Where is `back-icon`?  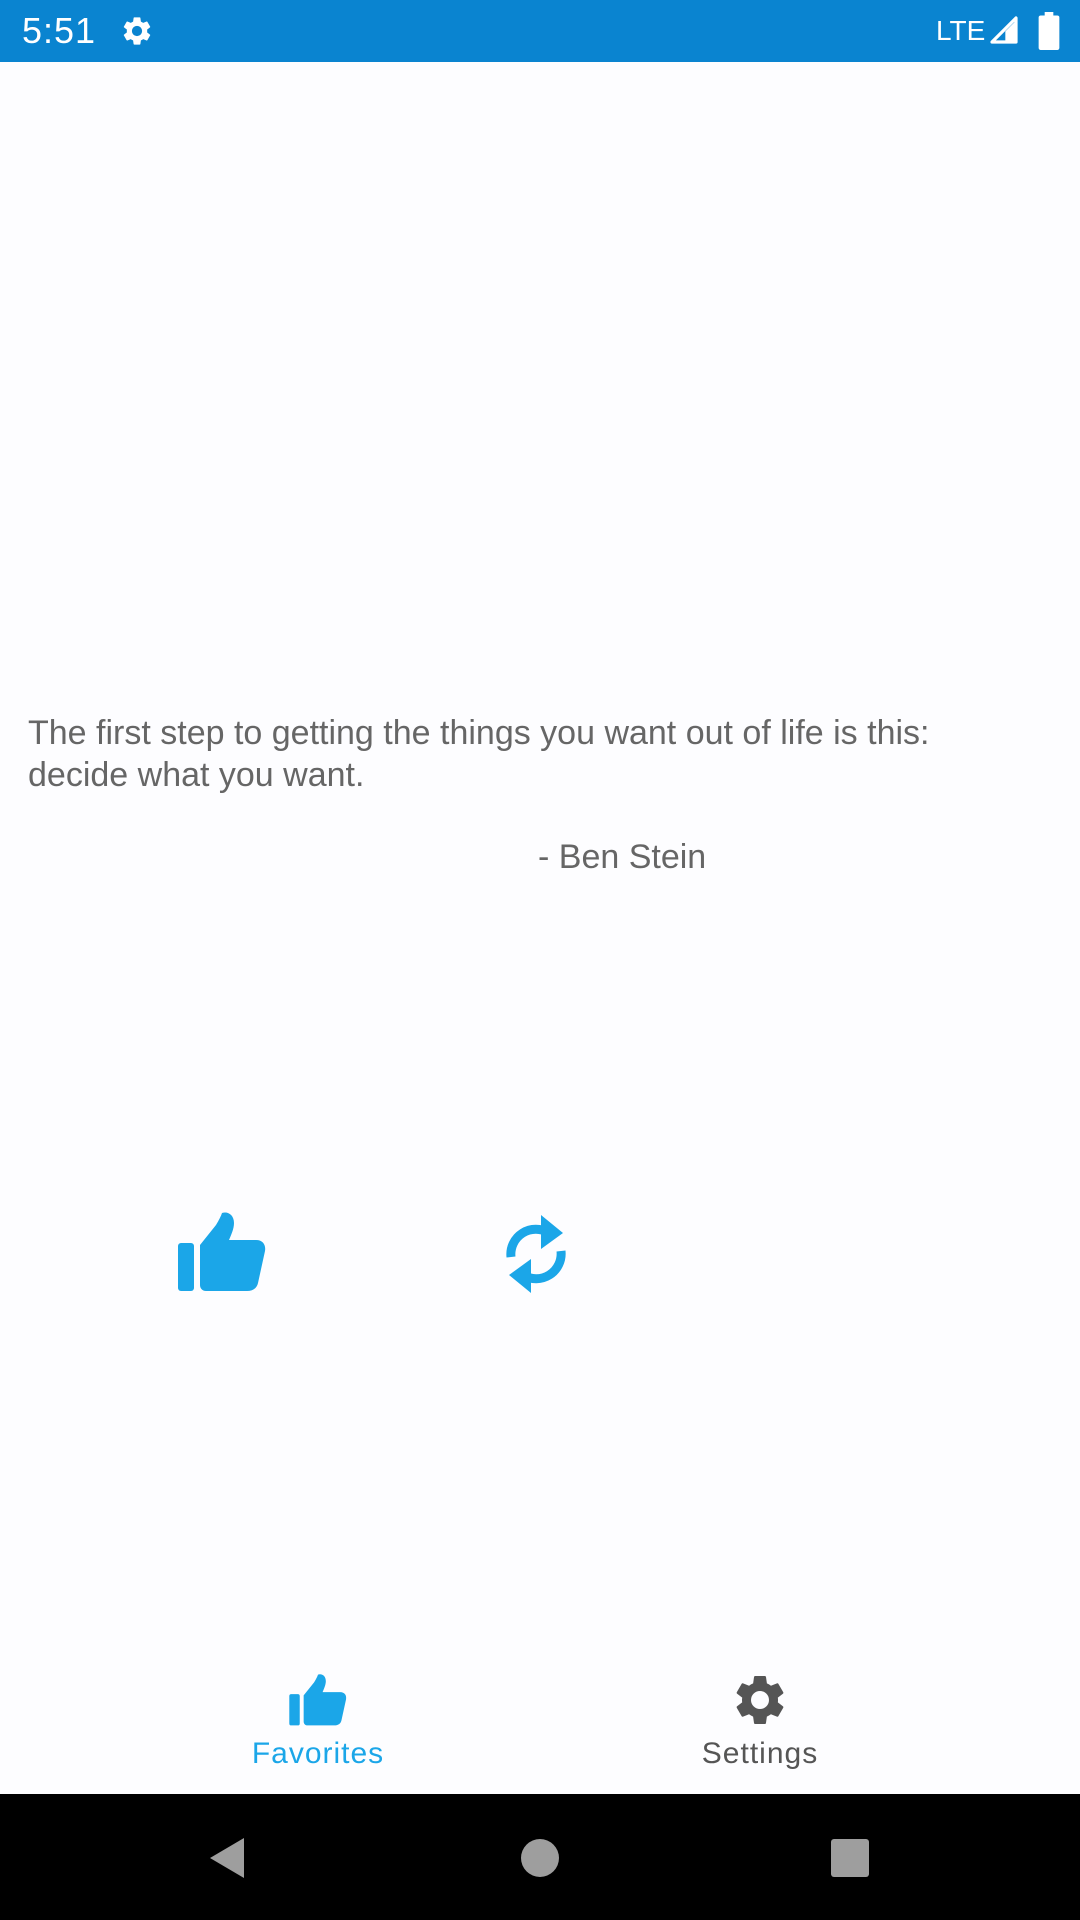
back-icon is located at coordinates (228, 1858).